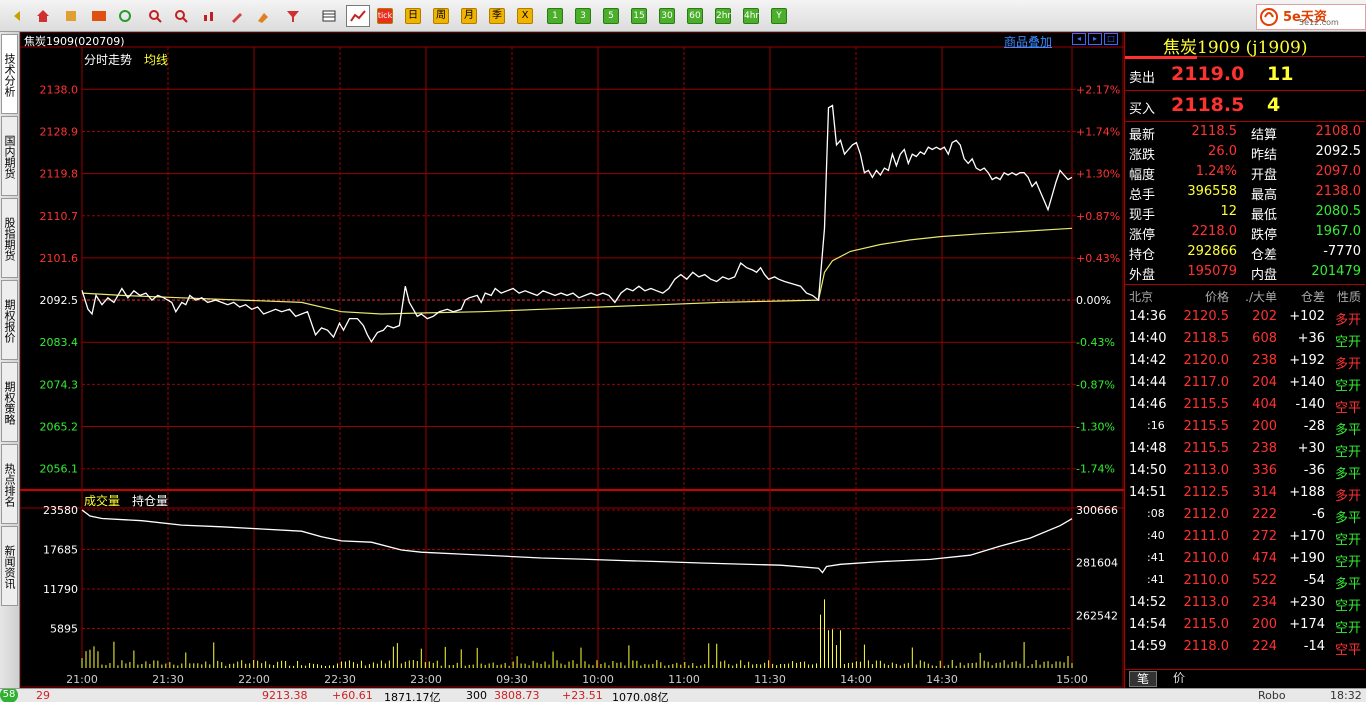 The width and height of the screenshot is (1366, 702). Describe the element at coordinates (1307, 624) in the screenshot. I see `tick-oi: +174` at that location.